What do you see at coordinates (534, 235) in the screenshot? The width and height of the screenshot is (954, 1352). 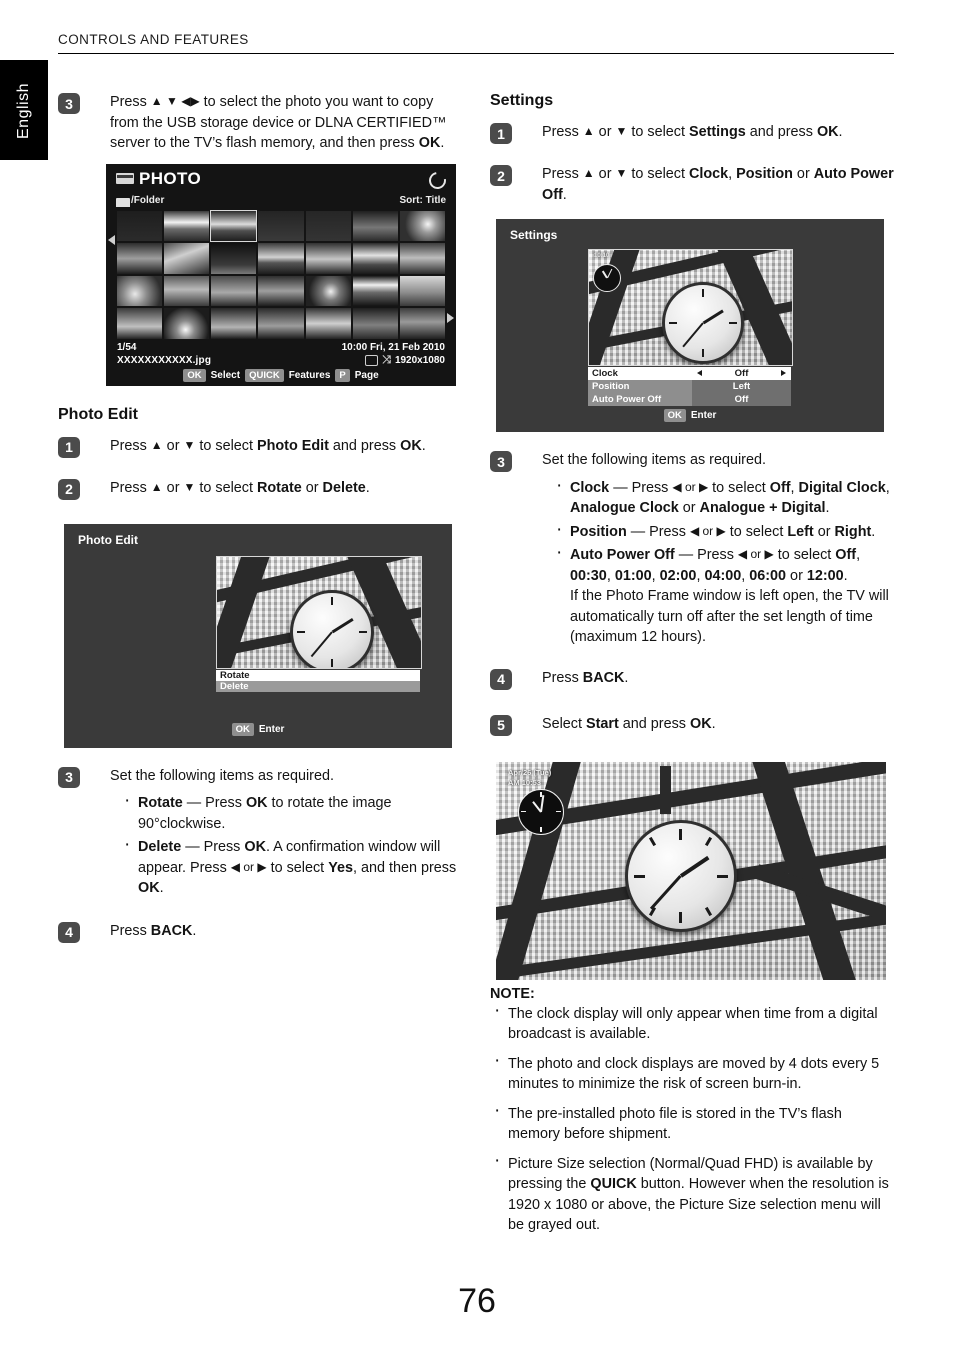 I see `dialog-title: Settings` at bounding box center [534, 235].